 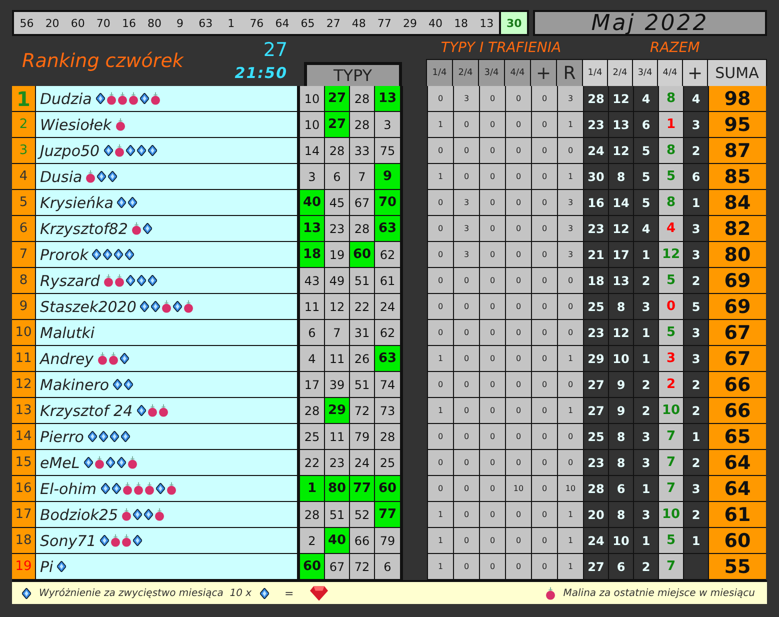 I want to click on pick-cell: 52, so click(x=362, y=515).